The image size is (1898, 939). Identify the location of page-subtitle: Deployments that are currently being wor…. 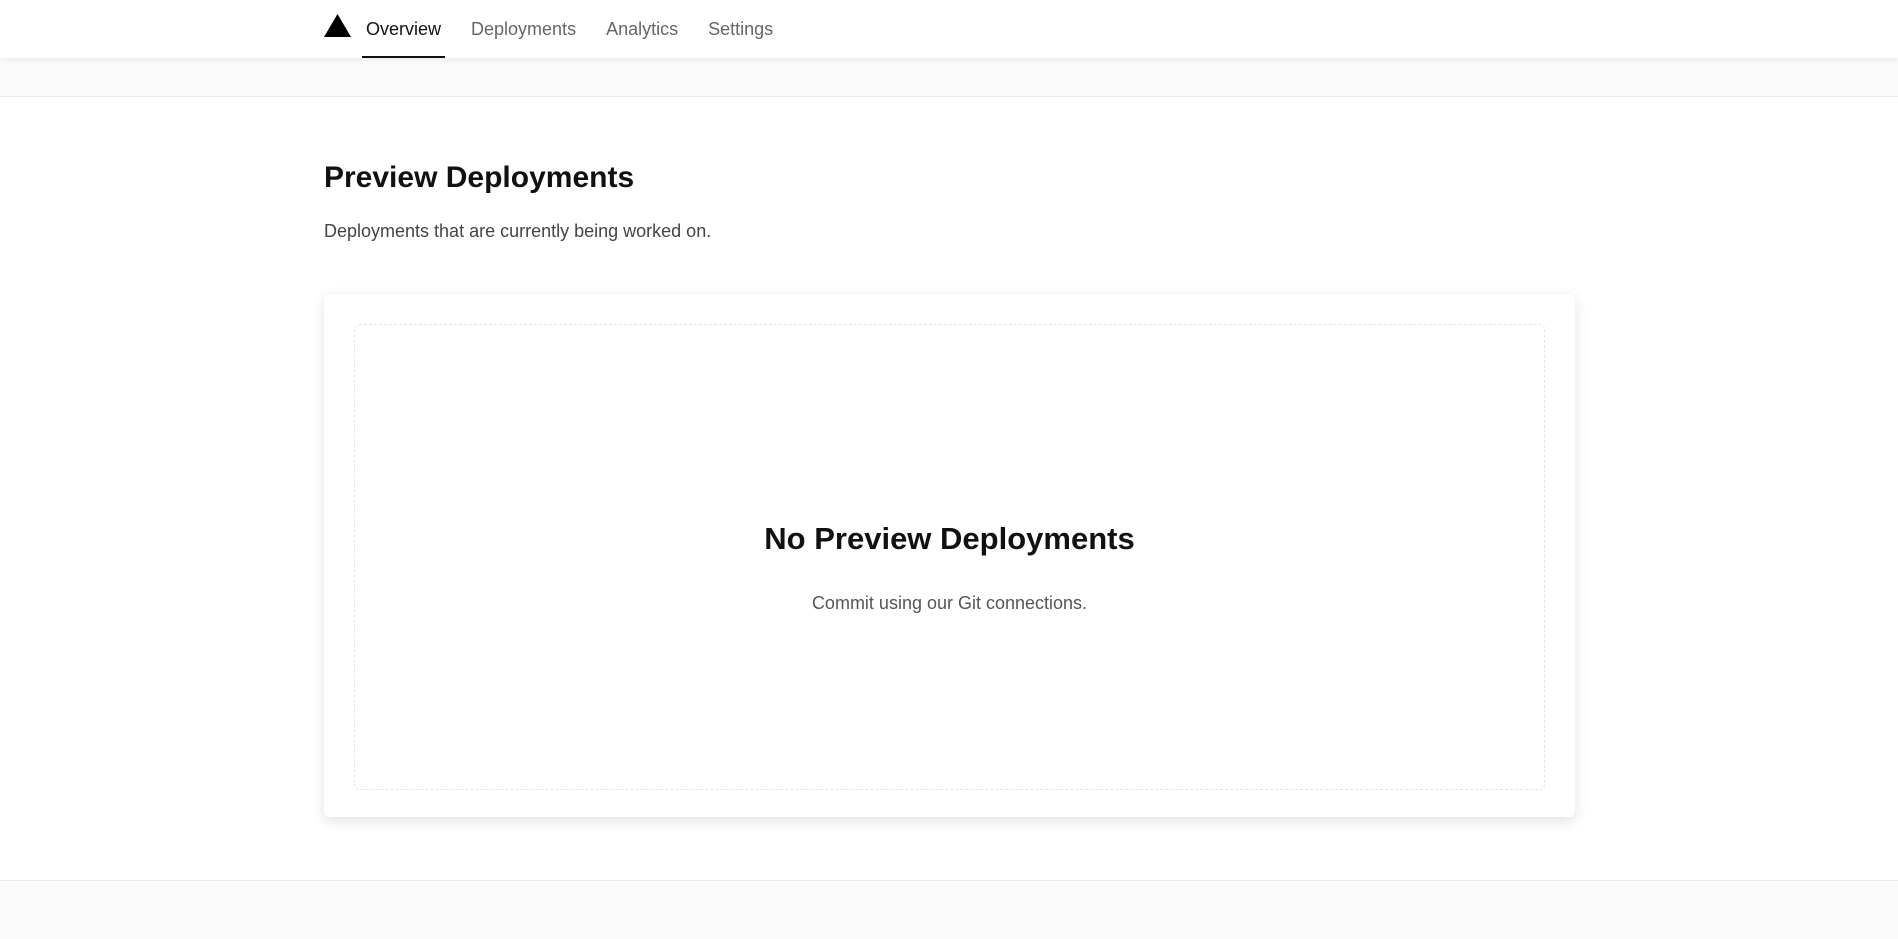
(518, 231).